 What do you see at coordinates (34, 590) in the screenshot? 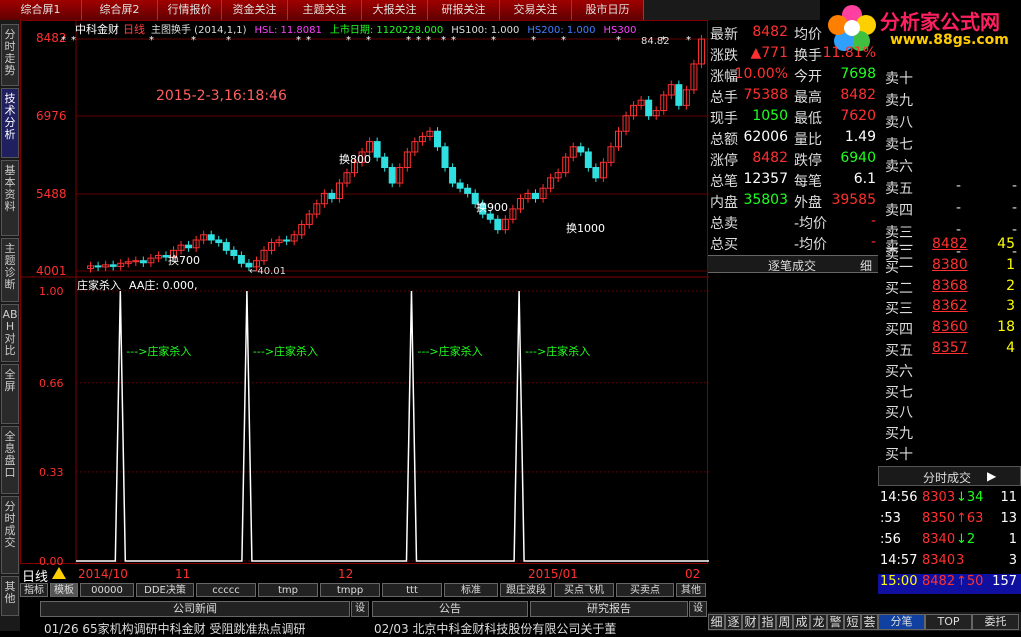
I see `indicator-tab-0: 指标` at bounding box center [34, 590].